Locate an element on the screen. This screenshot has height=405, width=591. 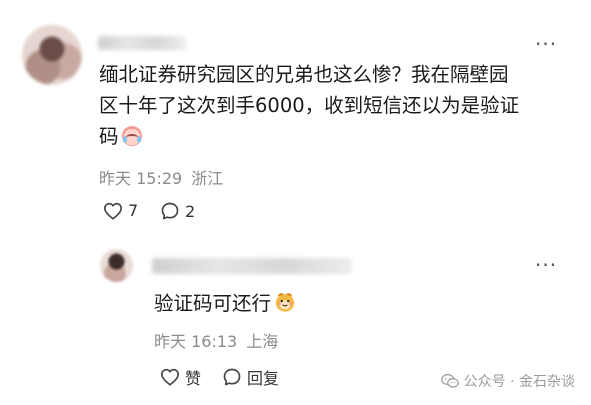
reply-location: 上海 is located at coordinates (262, 341).